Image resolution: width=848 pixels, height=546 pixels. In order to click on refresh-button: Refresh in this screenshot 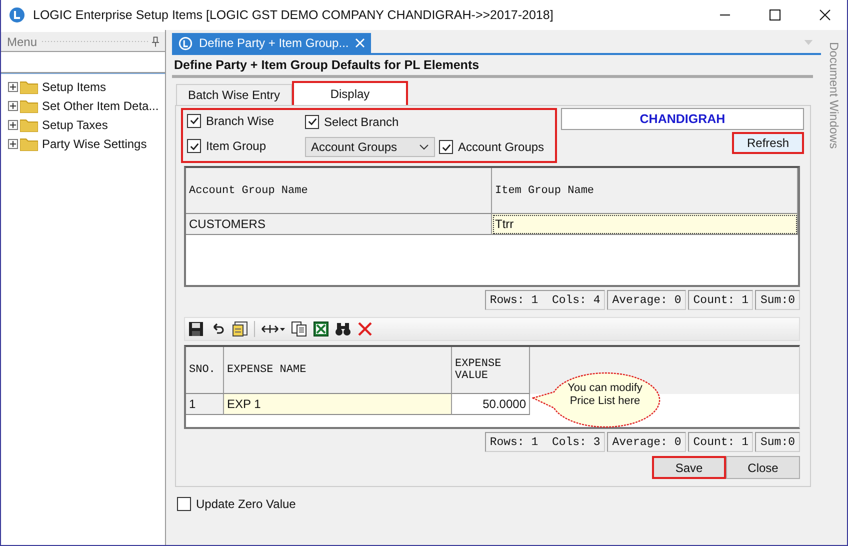, I will do `click(768, 143)`.